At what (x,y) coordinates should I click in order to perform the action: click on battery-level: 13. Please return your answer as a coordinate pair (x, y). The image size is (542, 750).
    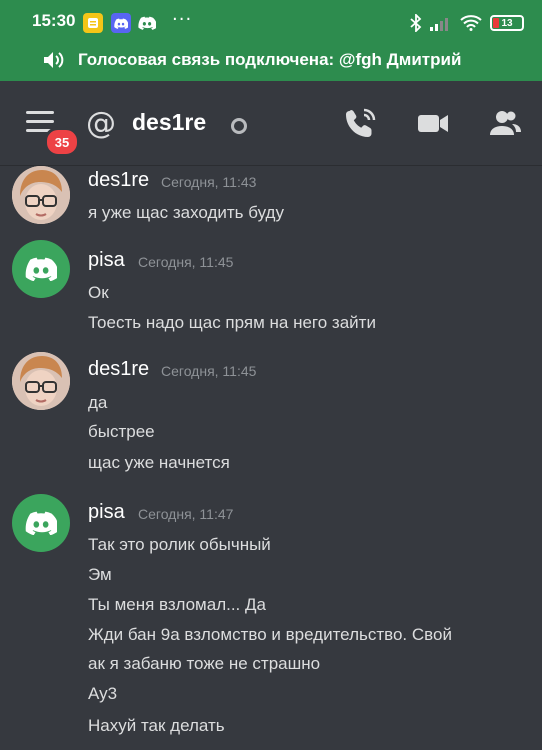
    Looking at the image, I should click on (507, 23).